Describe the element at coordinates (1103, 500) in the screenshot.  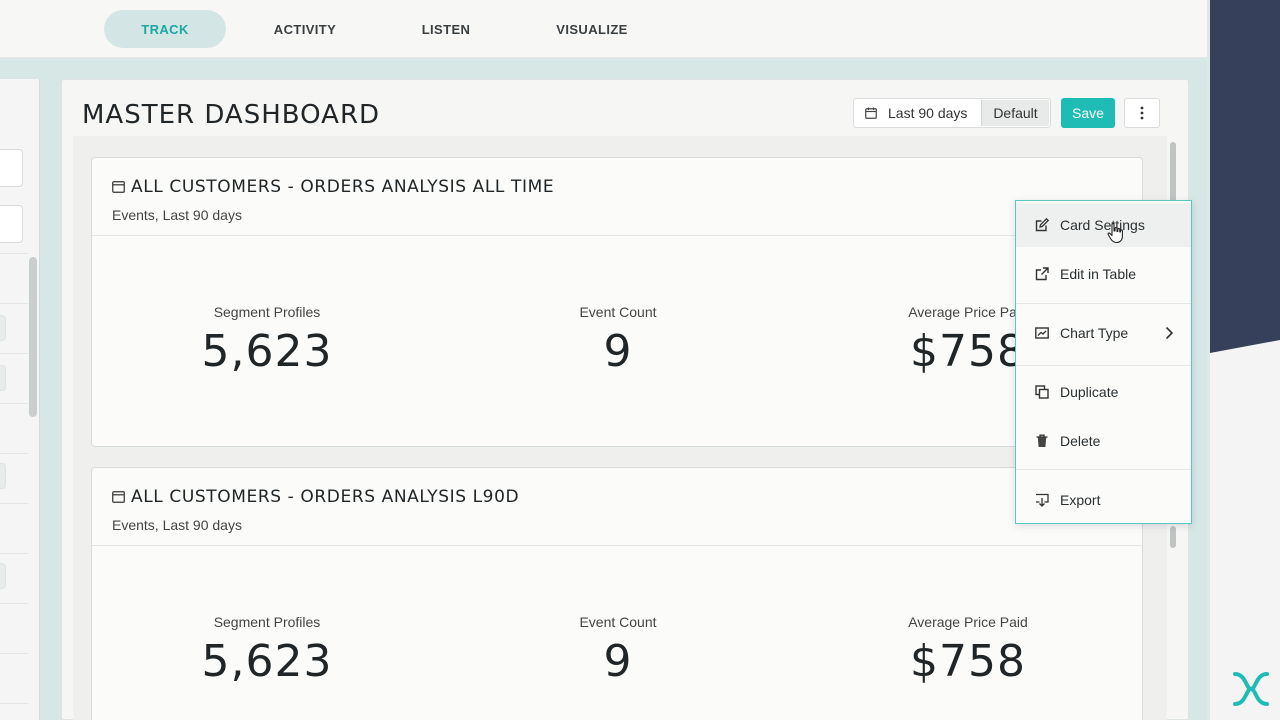
I see `menu-item-export: Export` at that location.